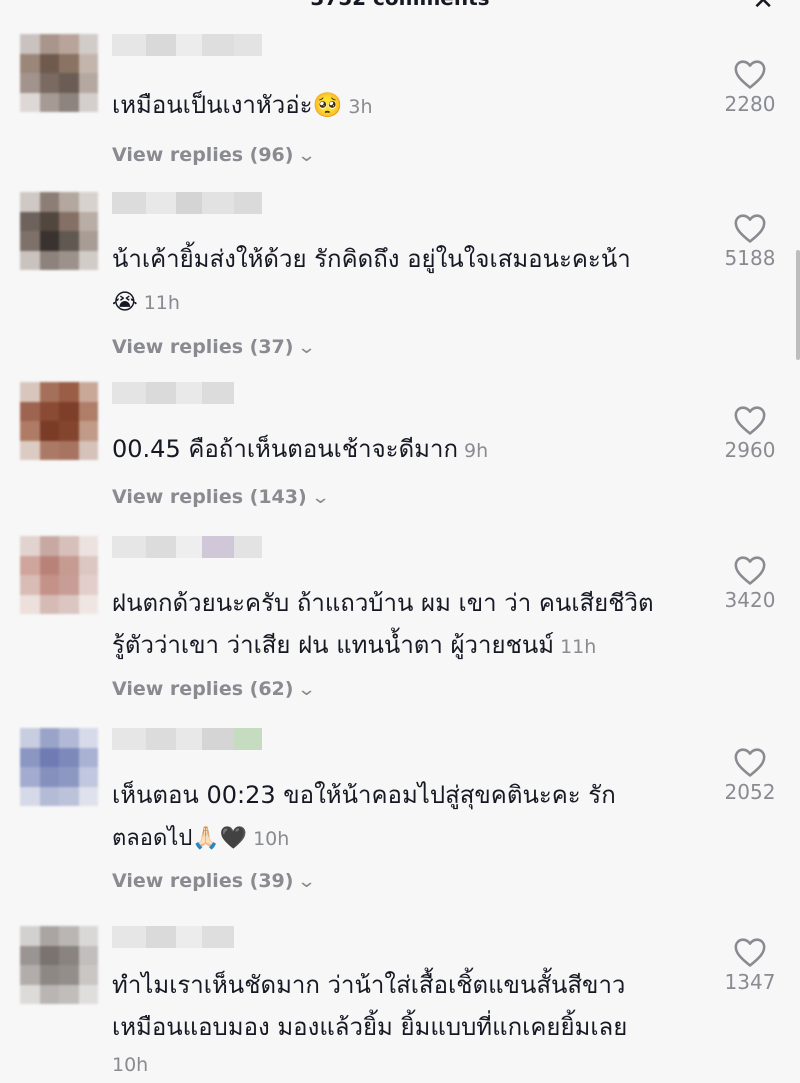 The image size is (800, 1083). Describe the element at coordinates (180, 838) in the screenshot. I see `comment-body-line2: ตลอดไป🙏🏻🖤` at that location.